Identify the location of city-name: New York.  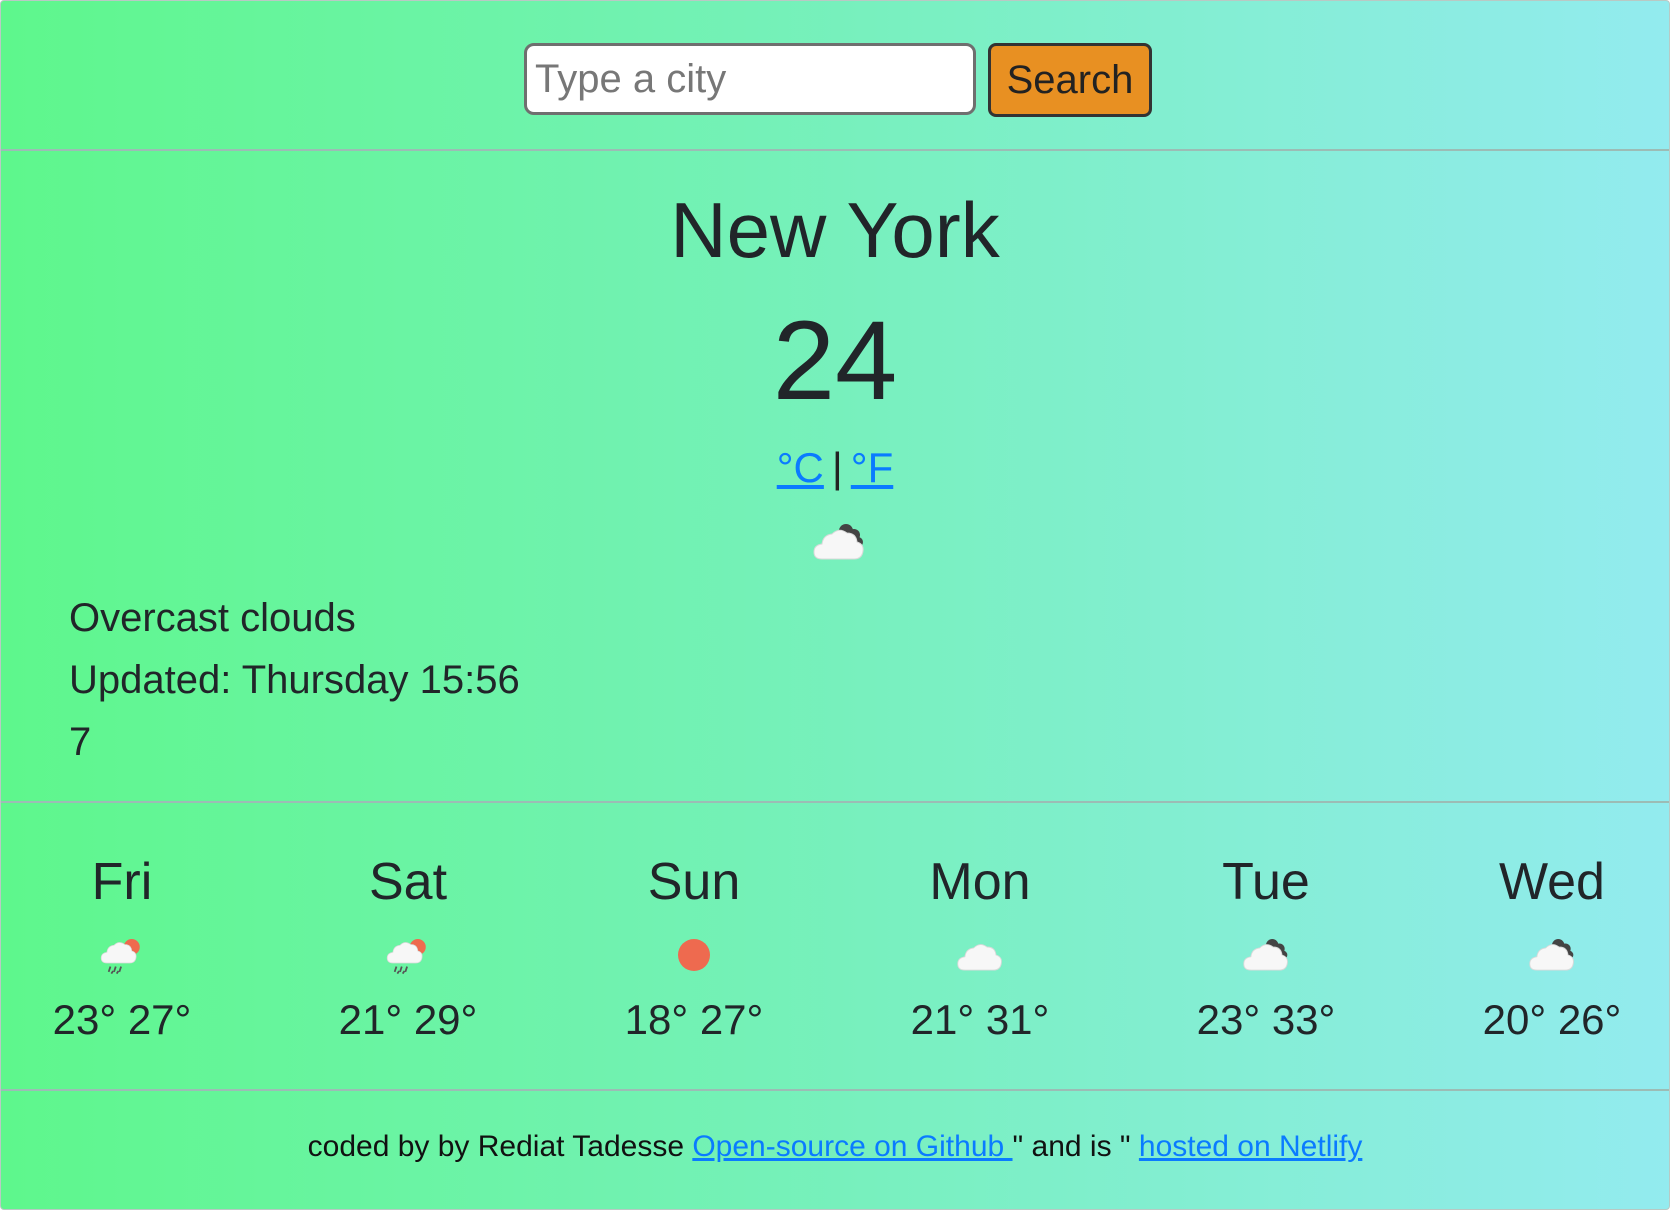
(835, 230).